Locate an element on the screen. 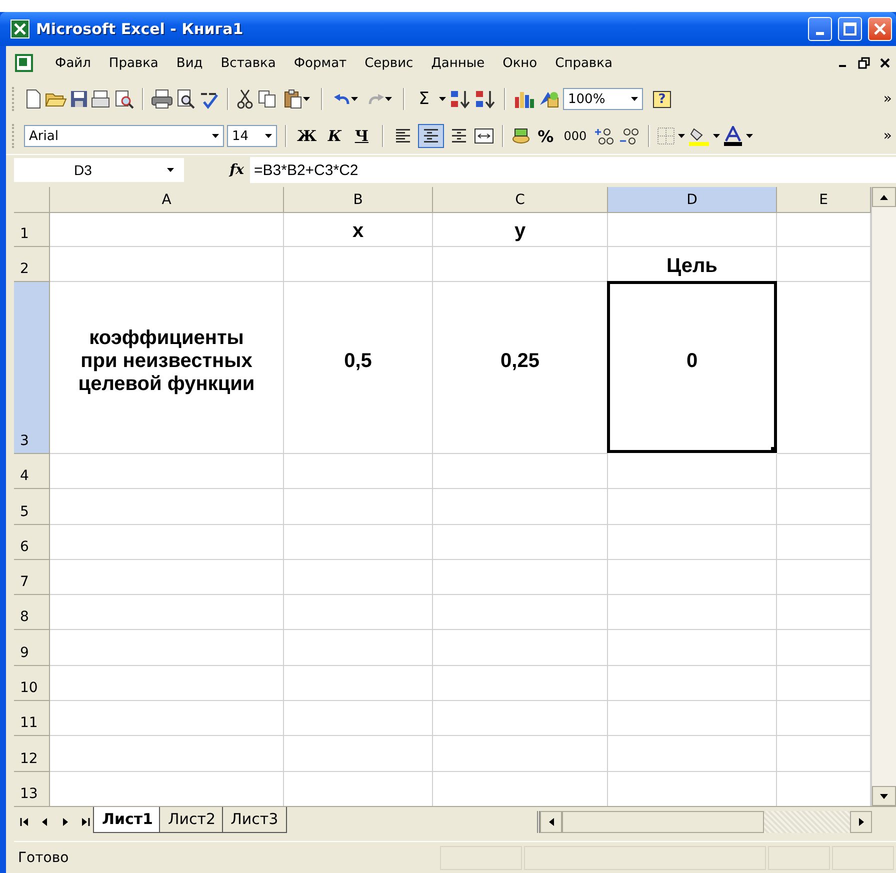 The image size is (896, 873). font-dropdown: Arial is located at coordinates (124, 136).